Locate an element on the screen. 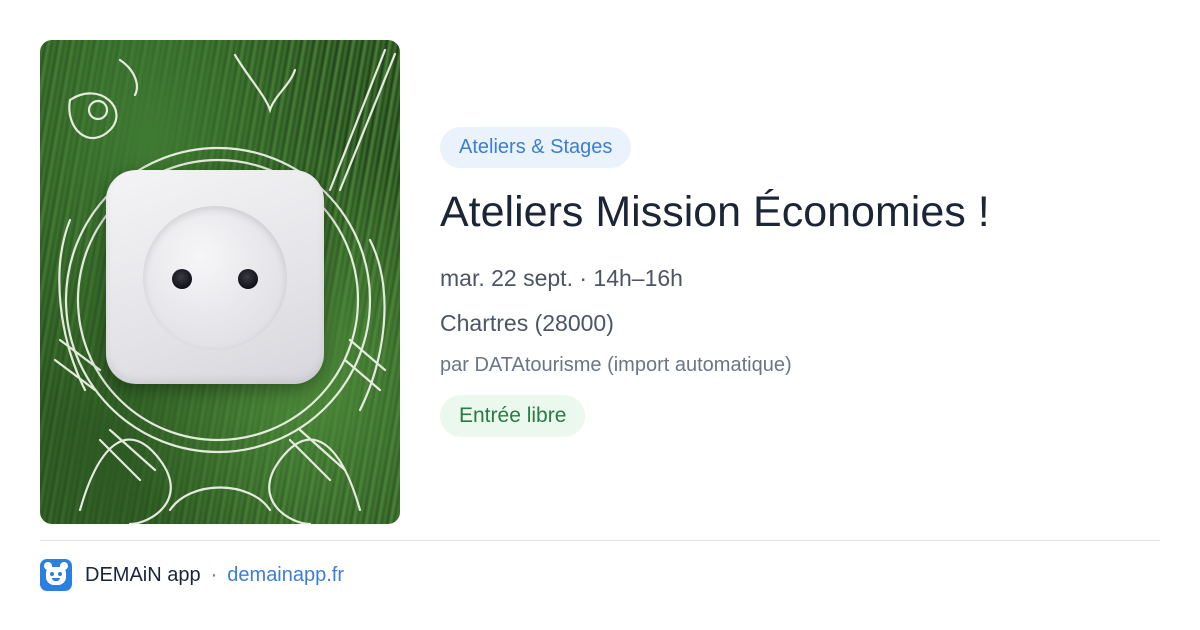 Image resolution: width=1200 pixels, height=630 pixels. socket-face is located at coordinates (215, 278).